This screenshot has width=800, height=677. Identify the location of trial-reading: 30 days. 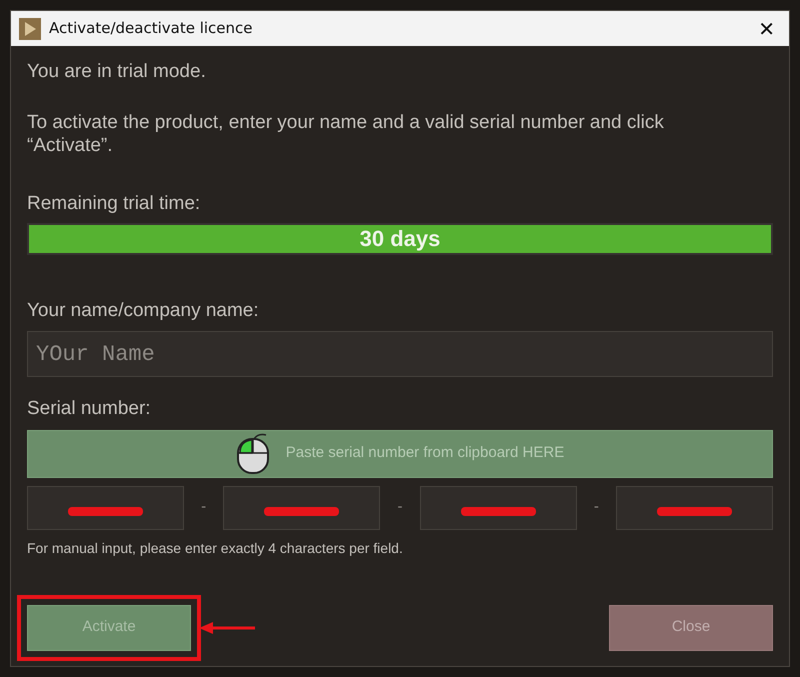
(400, 238).